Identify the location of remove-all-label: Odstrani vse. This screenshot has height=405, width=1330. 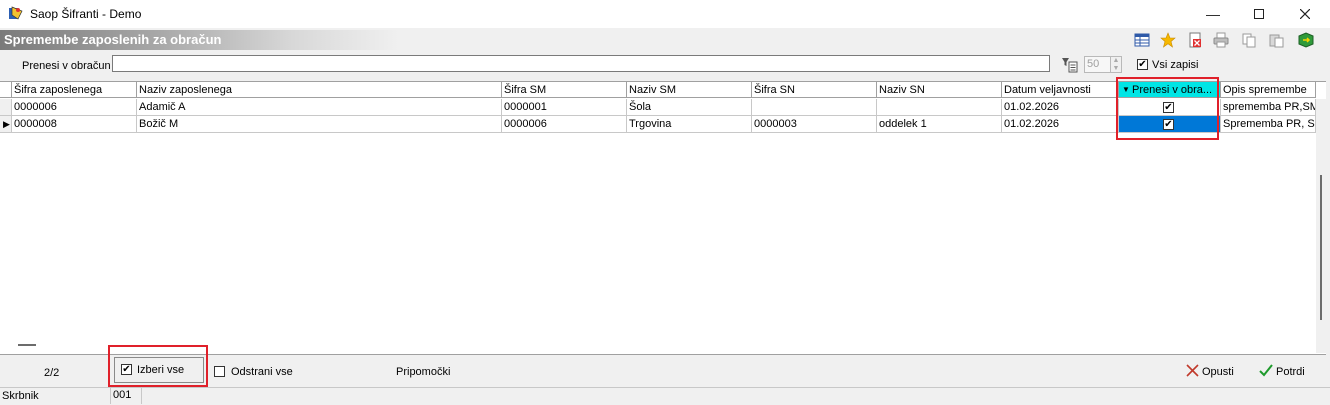
(262, 372).